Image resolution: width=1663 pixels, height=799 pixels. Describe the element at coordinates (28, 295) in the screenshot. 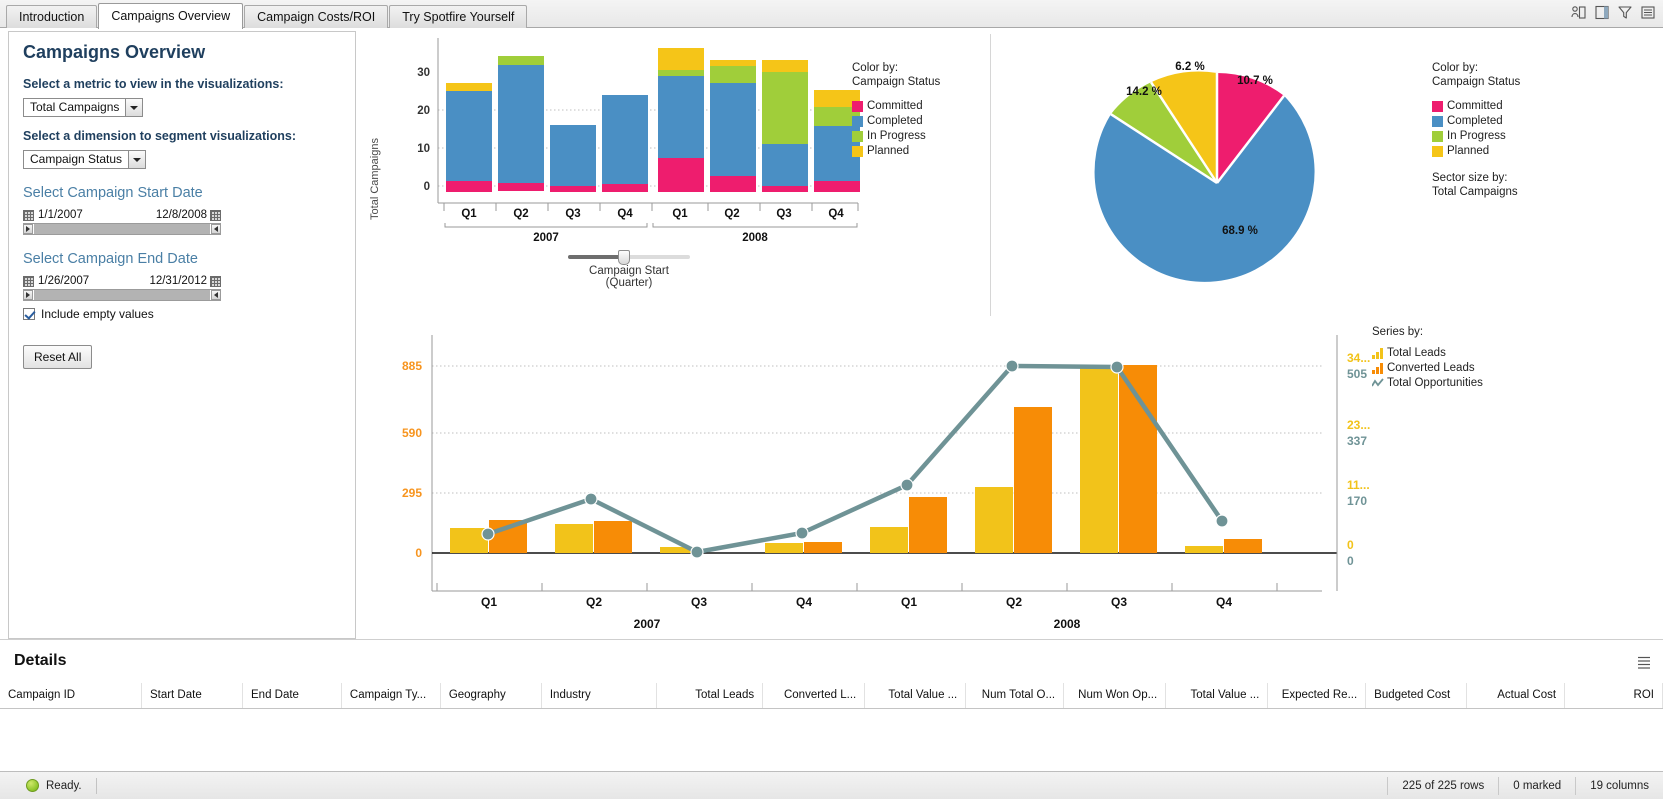

I see `end-date-handle-left` at that location.